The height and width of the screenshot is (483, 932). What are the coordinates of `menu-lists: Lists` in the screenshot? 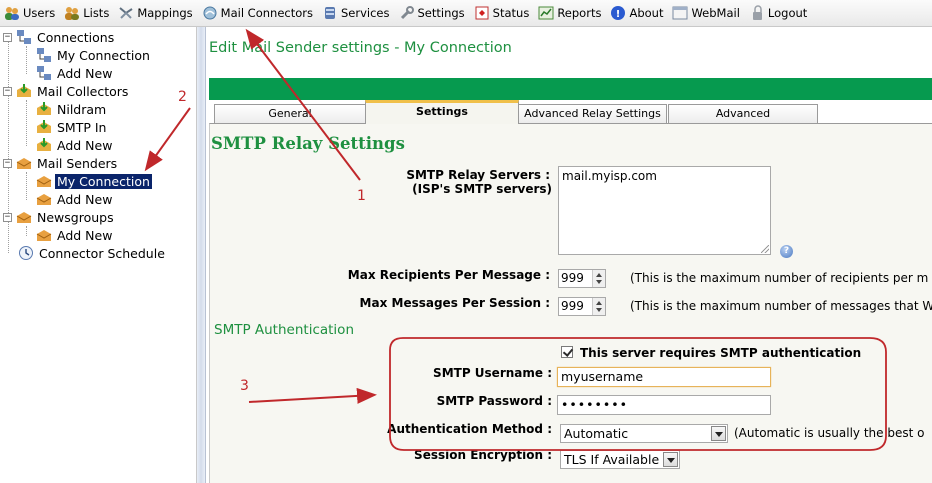 It's located at (86, 13).